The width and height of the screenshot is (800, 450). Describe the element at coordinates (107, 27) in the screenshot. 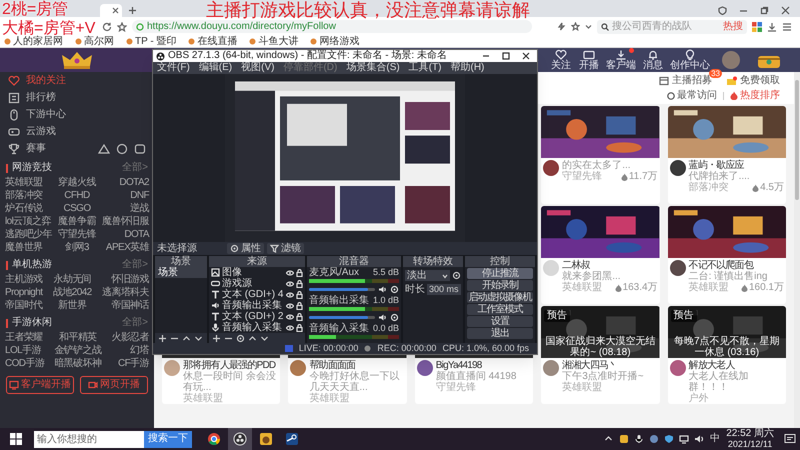

I see `refresh-icon` at that location.